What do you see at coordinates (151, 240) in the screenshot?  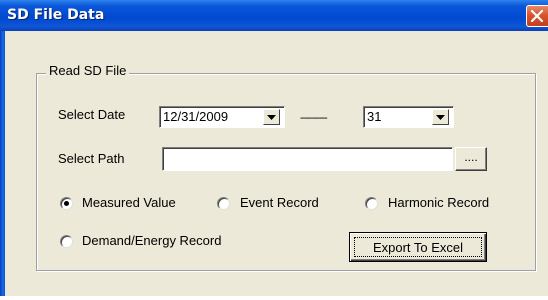 I see `radio-label-demand-energy-record: Demand/Energy Record` at bounding box center [151, 240].